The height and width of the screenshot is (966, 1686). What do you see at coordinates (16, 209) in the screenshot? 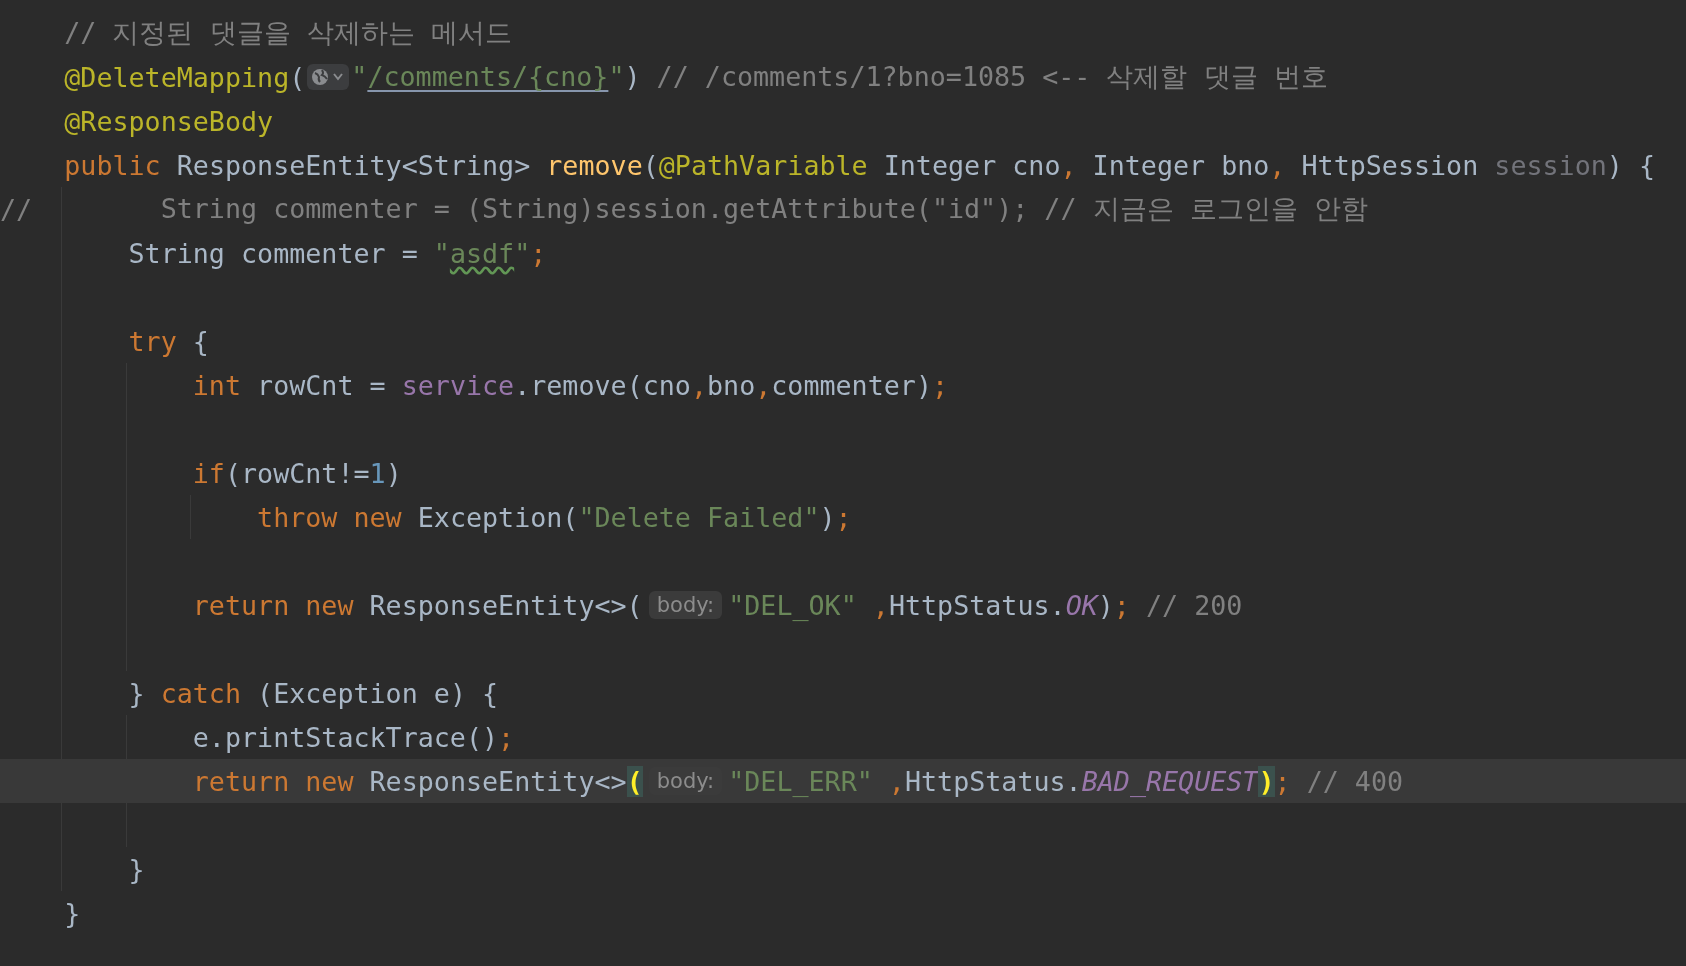
I see `comment-marker: //` at bounding box center [16, 209].